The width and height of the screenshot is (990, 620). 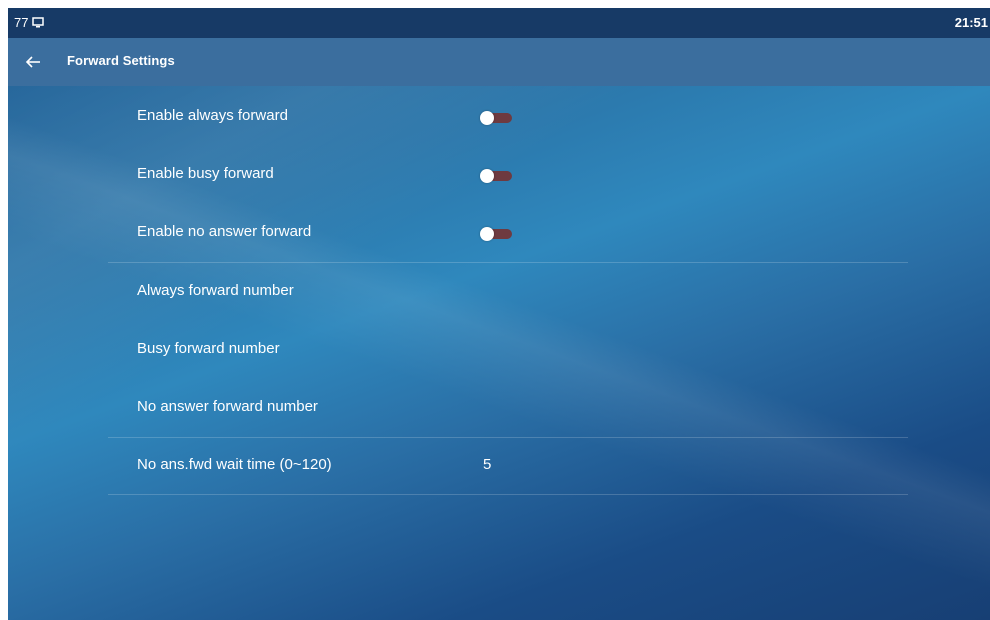 What do you see at coordinates (208, 348) in the screenshot?
I see `setting-label: Busy forward number` at bounding box center [208, 348].